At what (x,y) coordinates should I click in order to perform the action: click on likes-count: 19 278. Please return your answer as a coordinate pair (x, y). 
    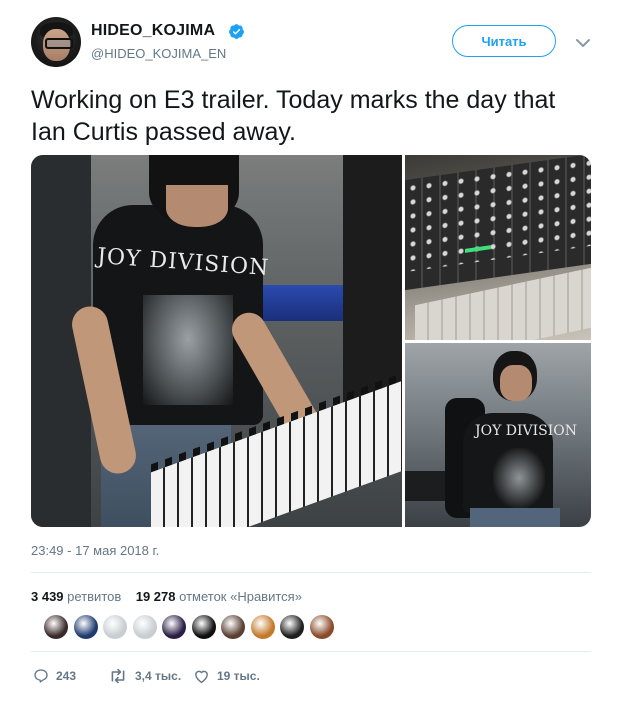
    Looking at the image, I should click on (156, 596).